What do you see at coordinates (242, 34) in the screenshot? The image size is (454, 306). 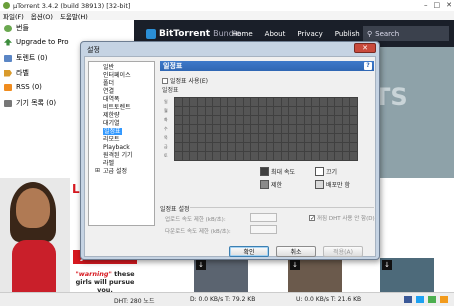 I see `nav-home: Home` at bounding box center [242, 34].